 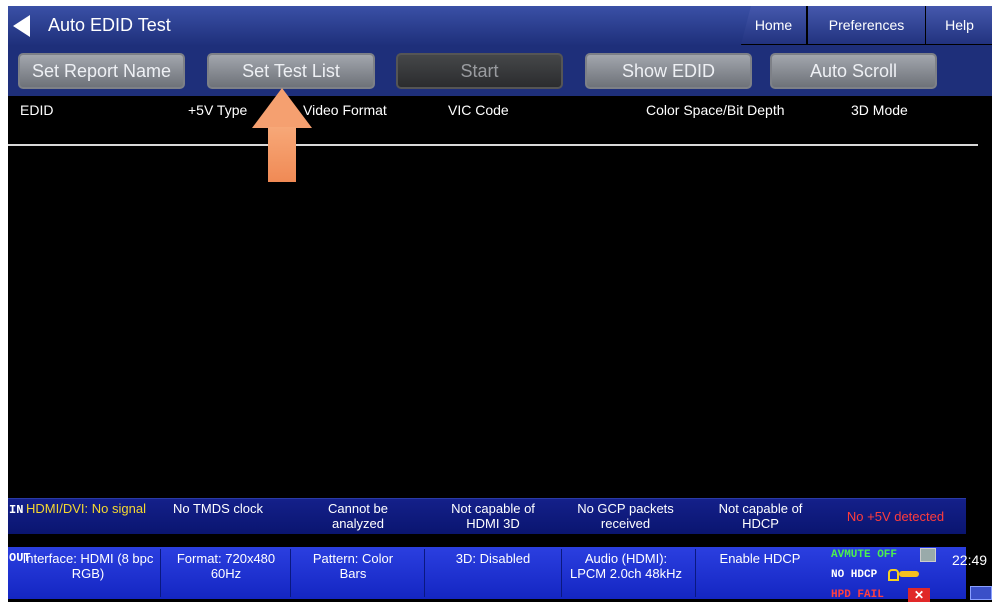 What do you see at coordinates (218, 508) in the screenshot?
I see `in-tmds-status: No TMDS clock` at bounding box center [218, 508].